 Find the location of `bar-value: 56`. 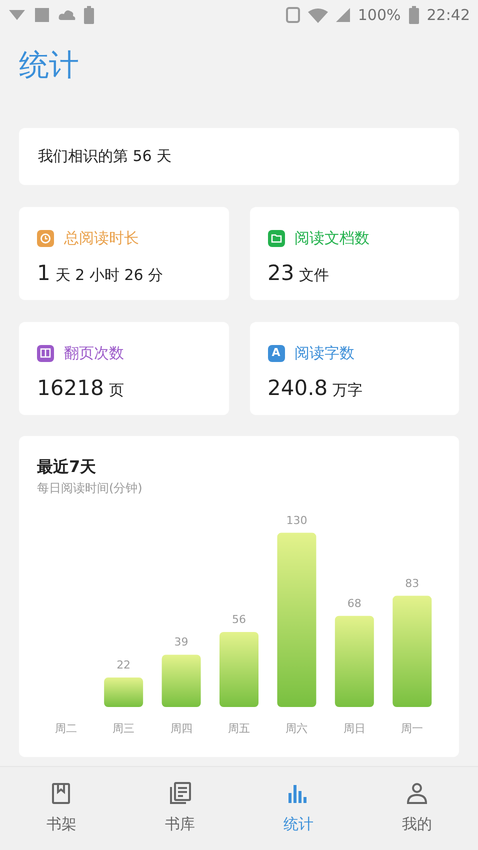

bar-value: 56 is located at coordinates (239, 619).